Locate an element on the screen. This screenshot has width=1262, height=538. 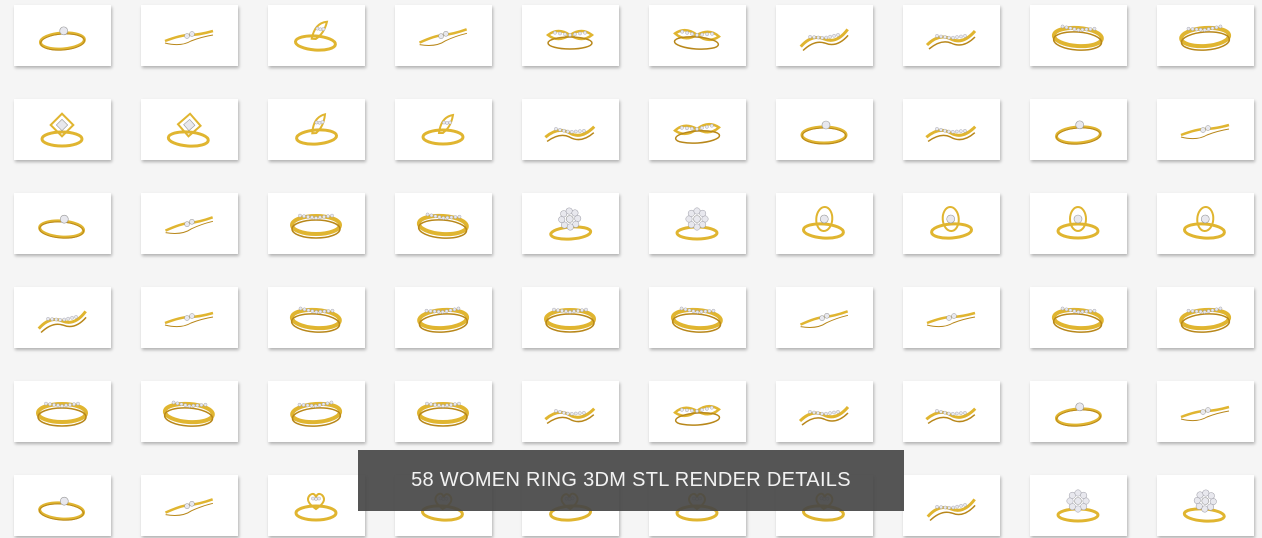
title-banner: 58 WOMEN RING 3DM STL RENDER DETAILS is located at coordinates (631, 480).